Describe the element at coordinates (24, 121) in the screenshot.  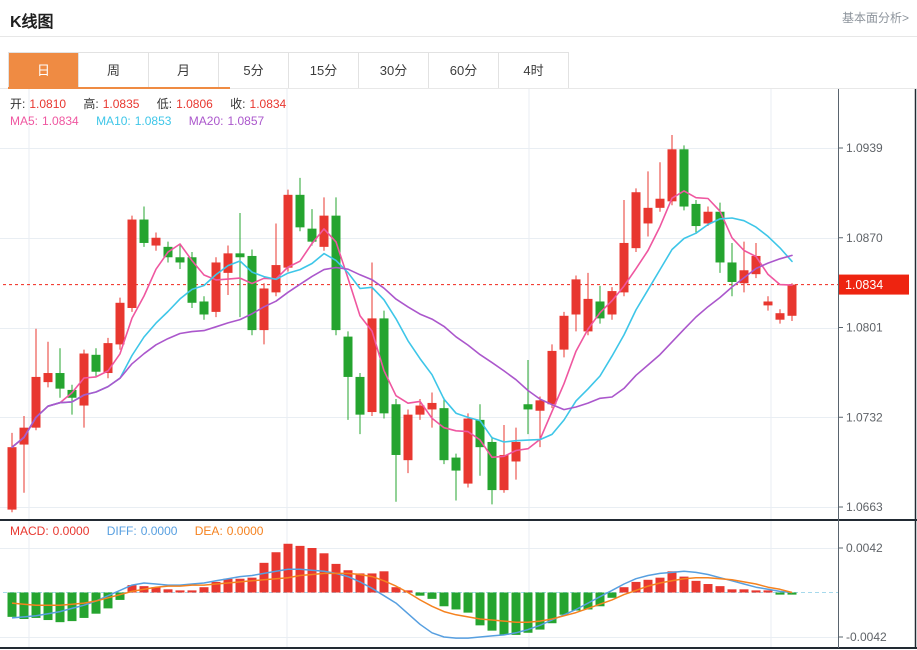
I see `ma5-label: MA5:` at that location.